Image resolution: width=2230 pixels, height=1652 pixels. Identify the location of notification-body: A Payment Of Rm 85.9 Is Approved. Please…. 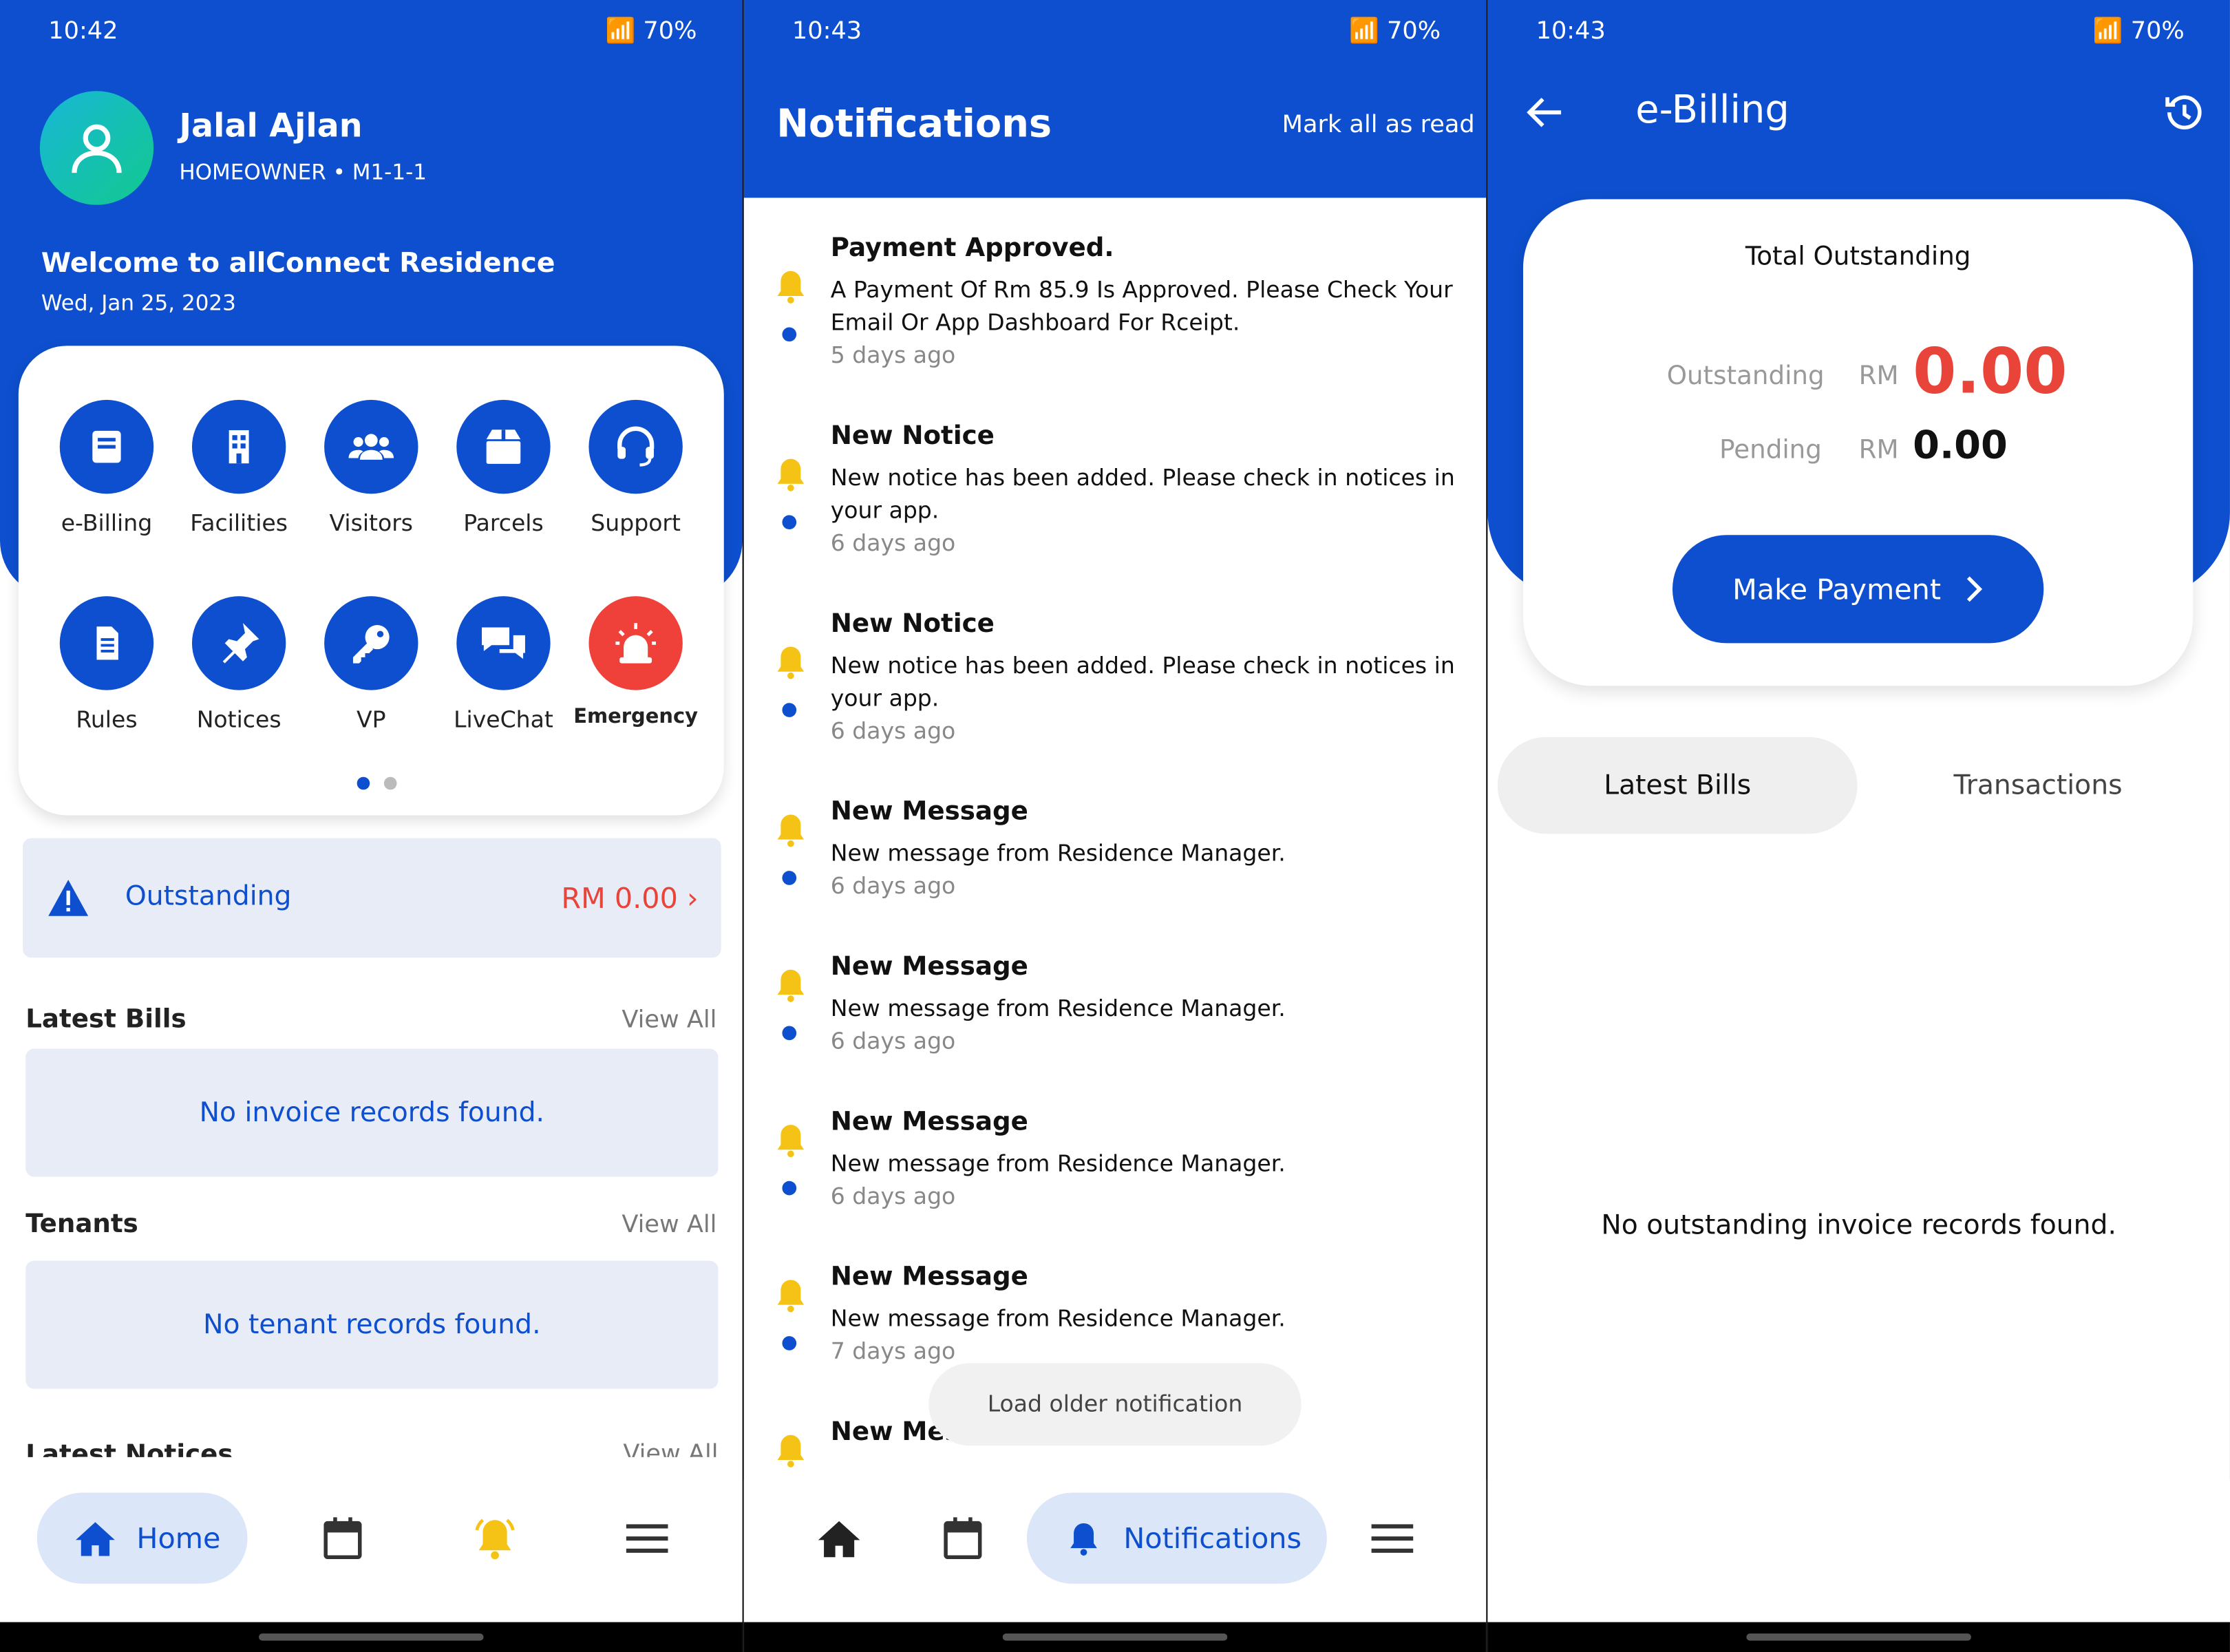
(1141, 306).